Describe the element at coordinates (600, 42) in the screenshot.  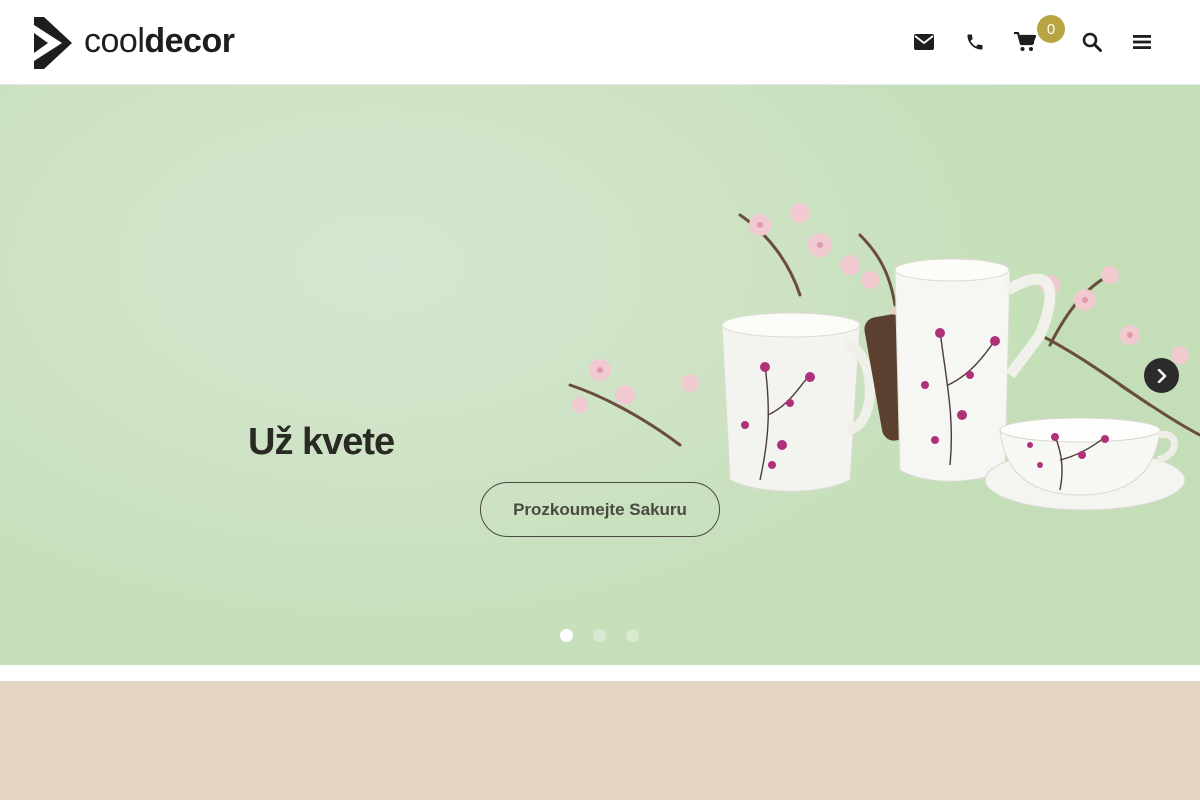
I see `site-header: cooldecor 0` at that location.